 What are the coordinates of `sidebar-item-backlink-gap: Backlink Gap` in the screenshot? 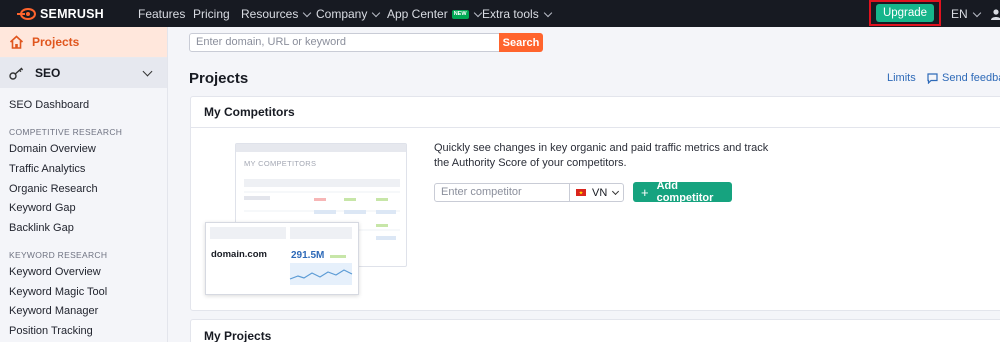 It's located at (41, 228).